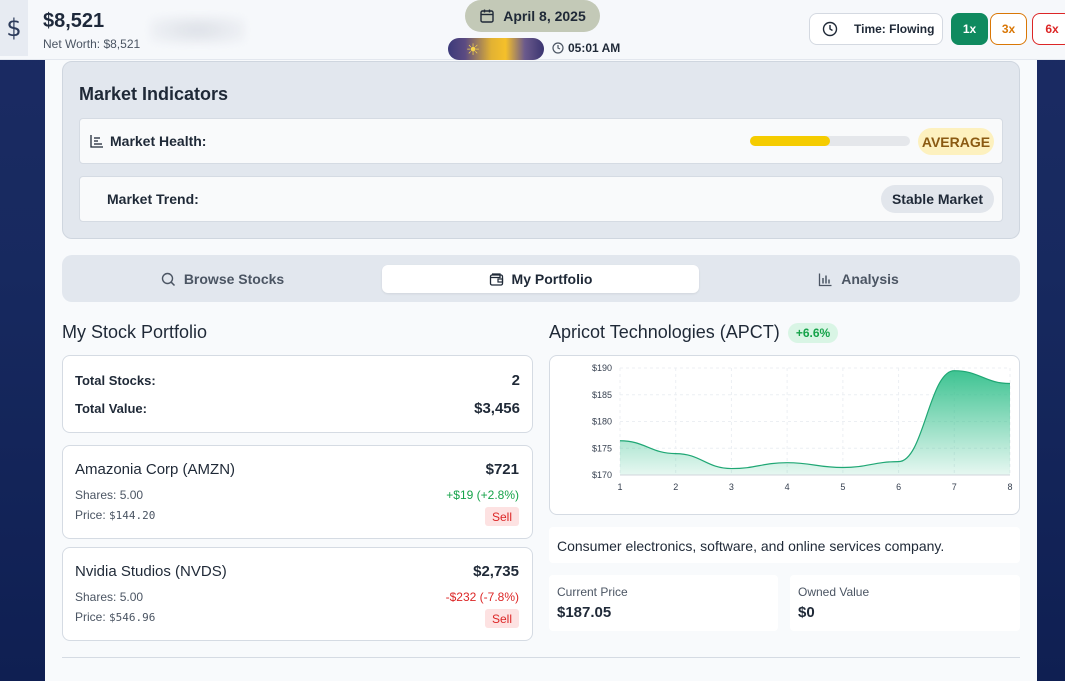  What do you see at coordinates (473, 49) in the screenshot?
I see `sun-icon: ☀` at bounding box center [473, 49].